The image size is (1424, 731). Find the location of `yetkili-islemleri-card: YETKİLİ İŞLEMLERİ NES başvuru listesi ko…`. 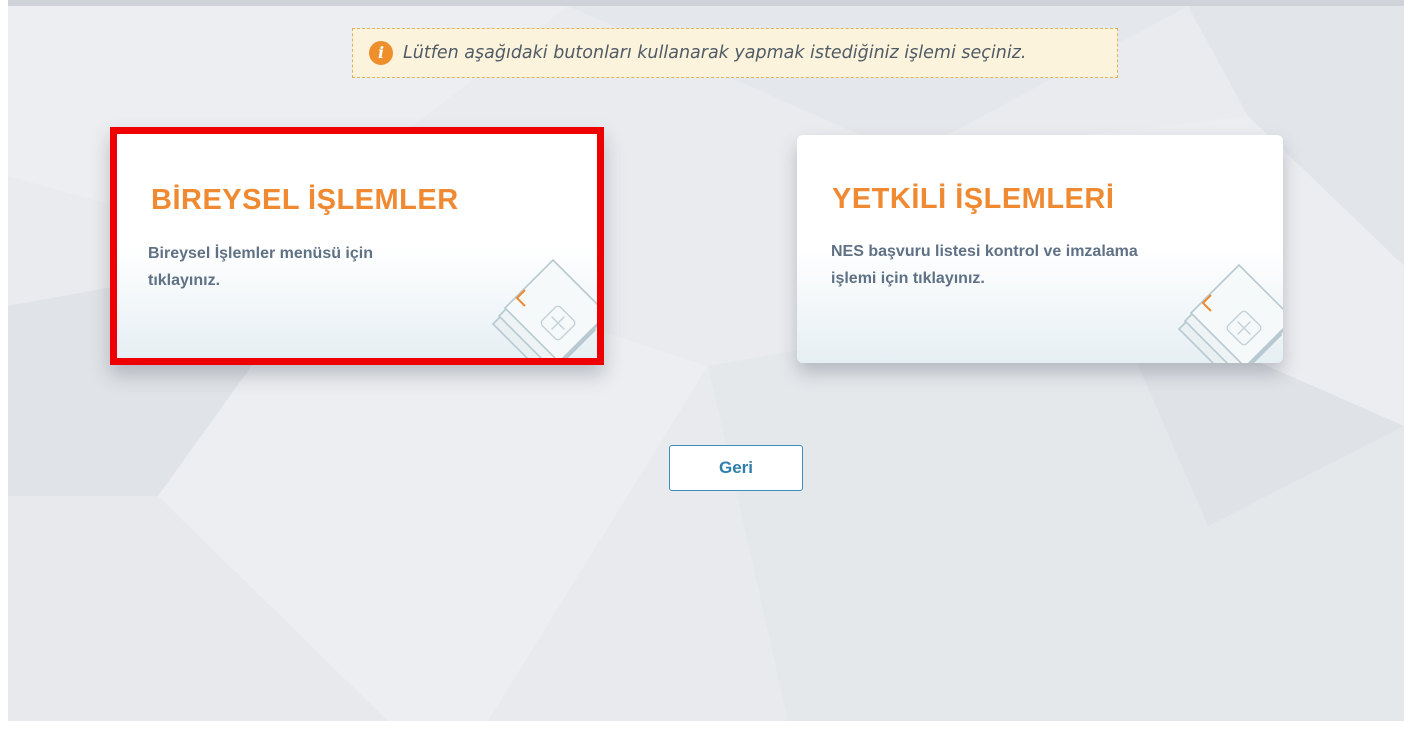

yetkili-islemleri-card: YETKİLİ İŞLEMLERİ NES başvuru listesi ko… is located at coordinates (1040, 249).